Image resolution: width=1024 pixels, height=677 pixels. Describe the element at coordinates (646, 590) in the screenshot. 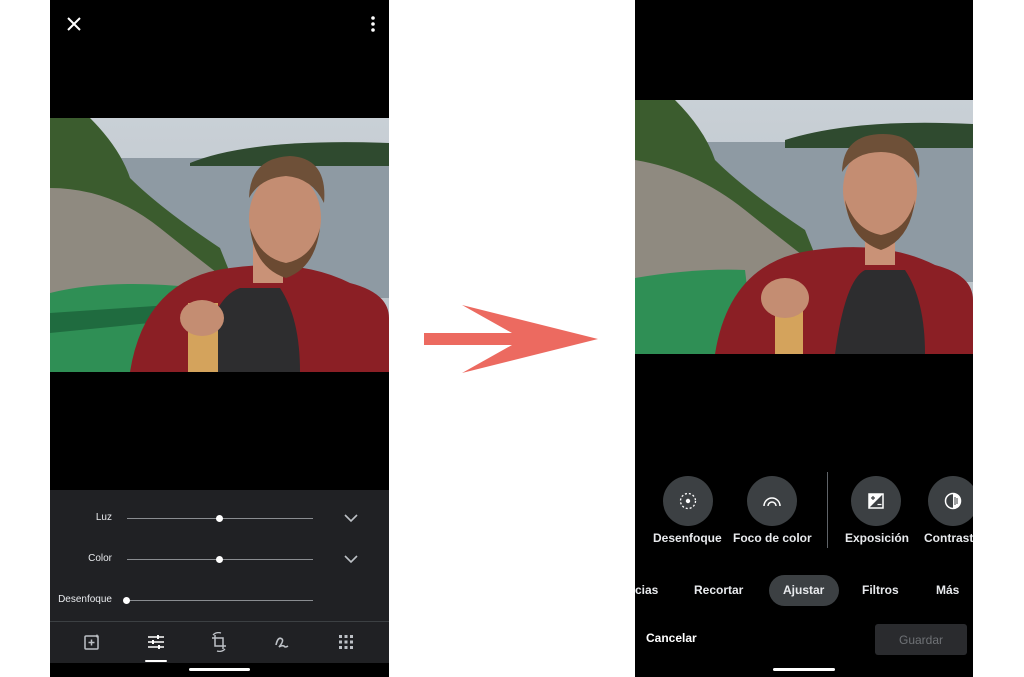

I see `tab-sugerencias: cias` at that location.